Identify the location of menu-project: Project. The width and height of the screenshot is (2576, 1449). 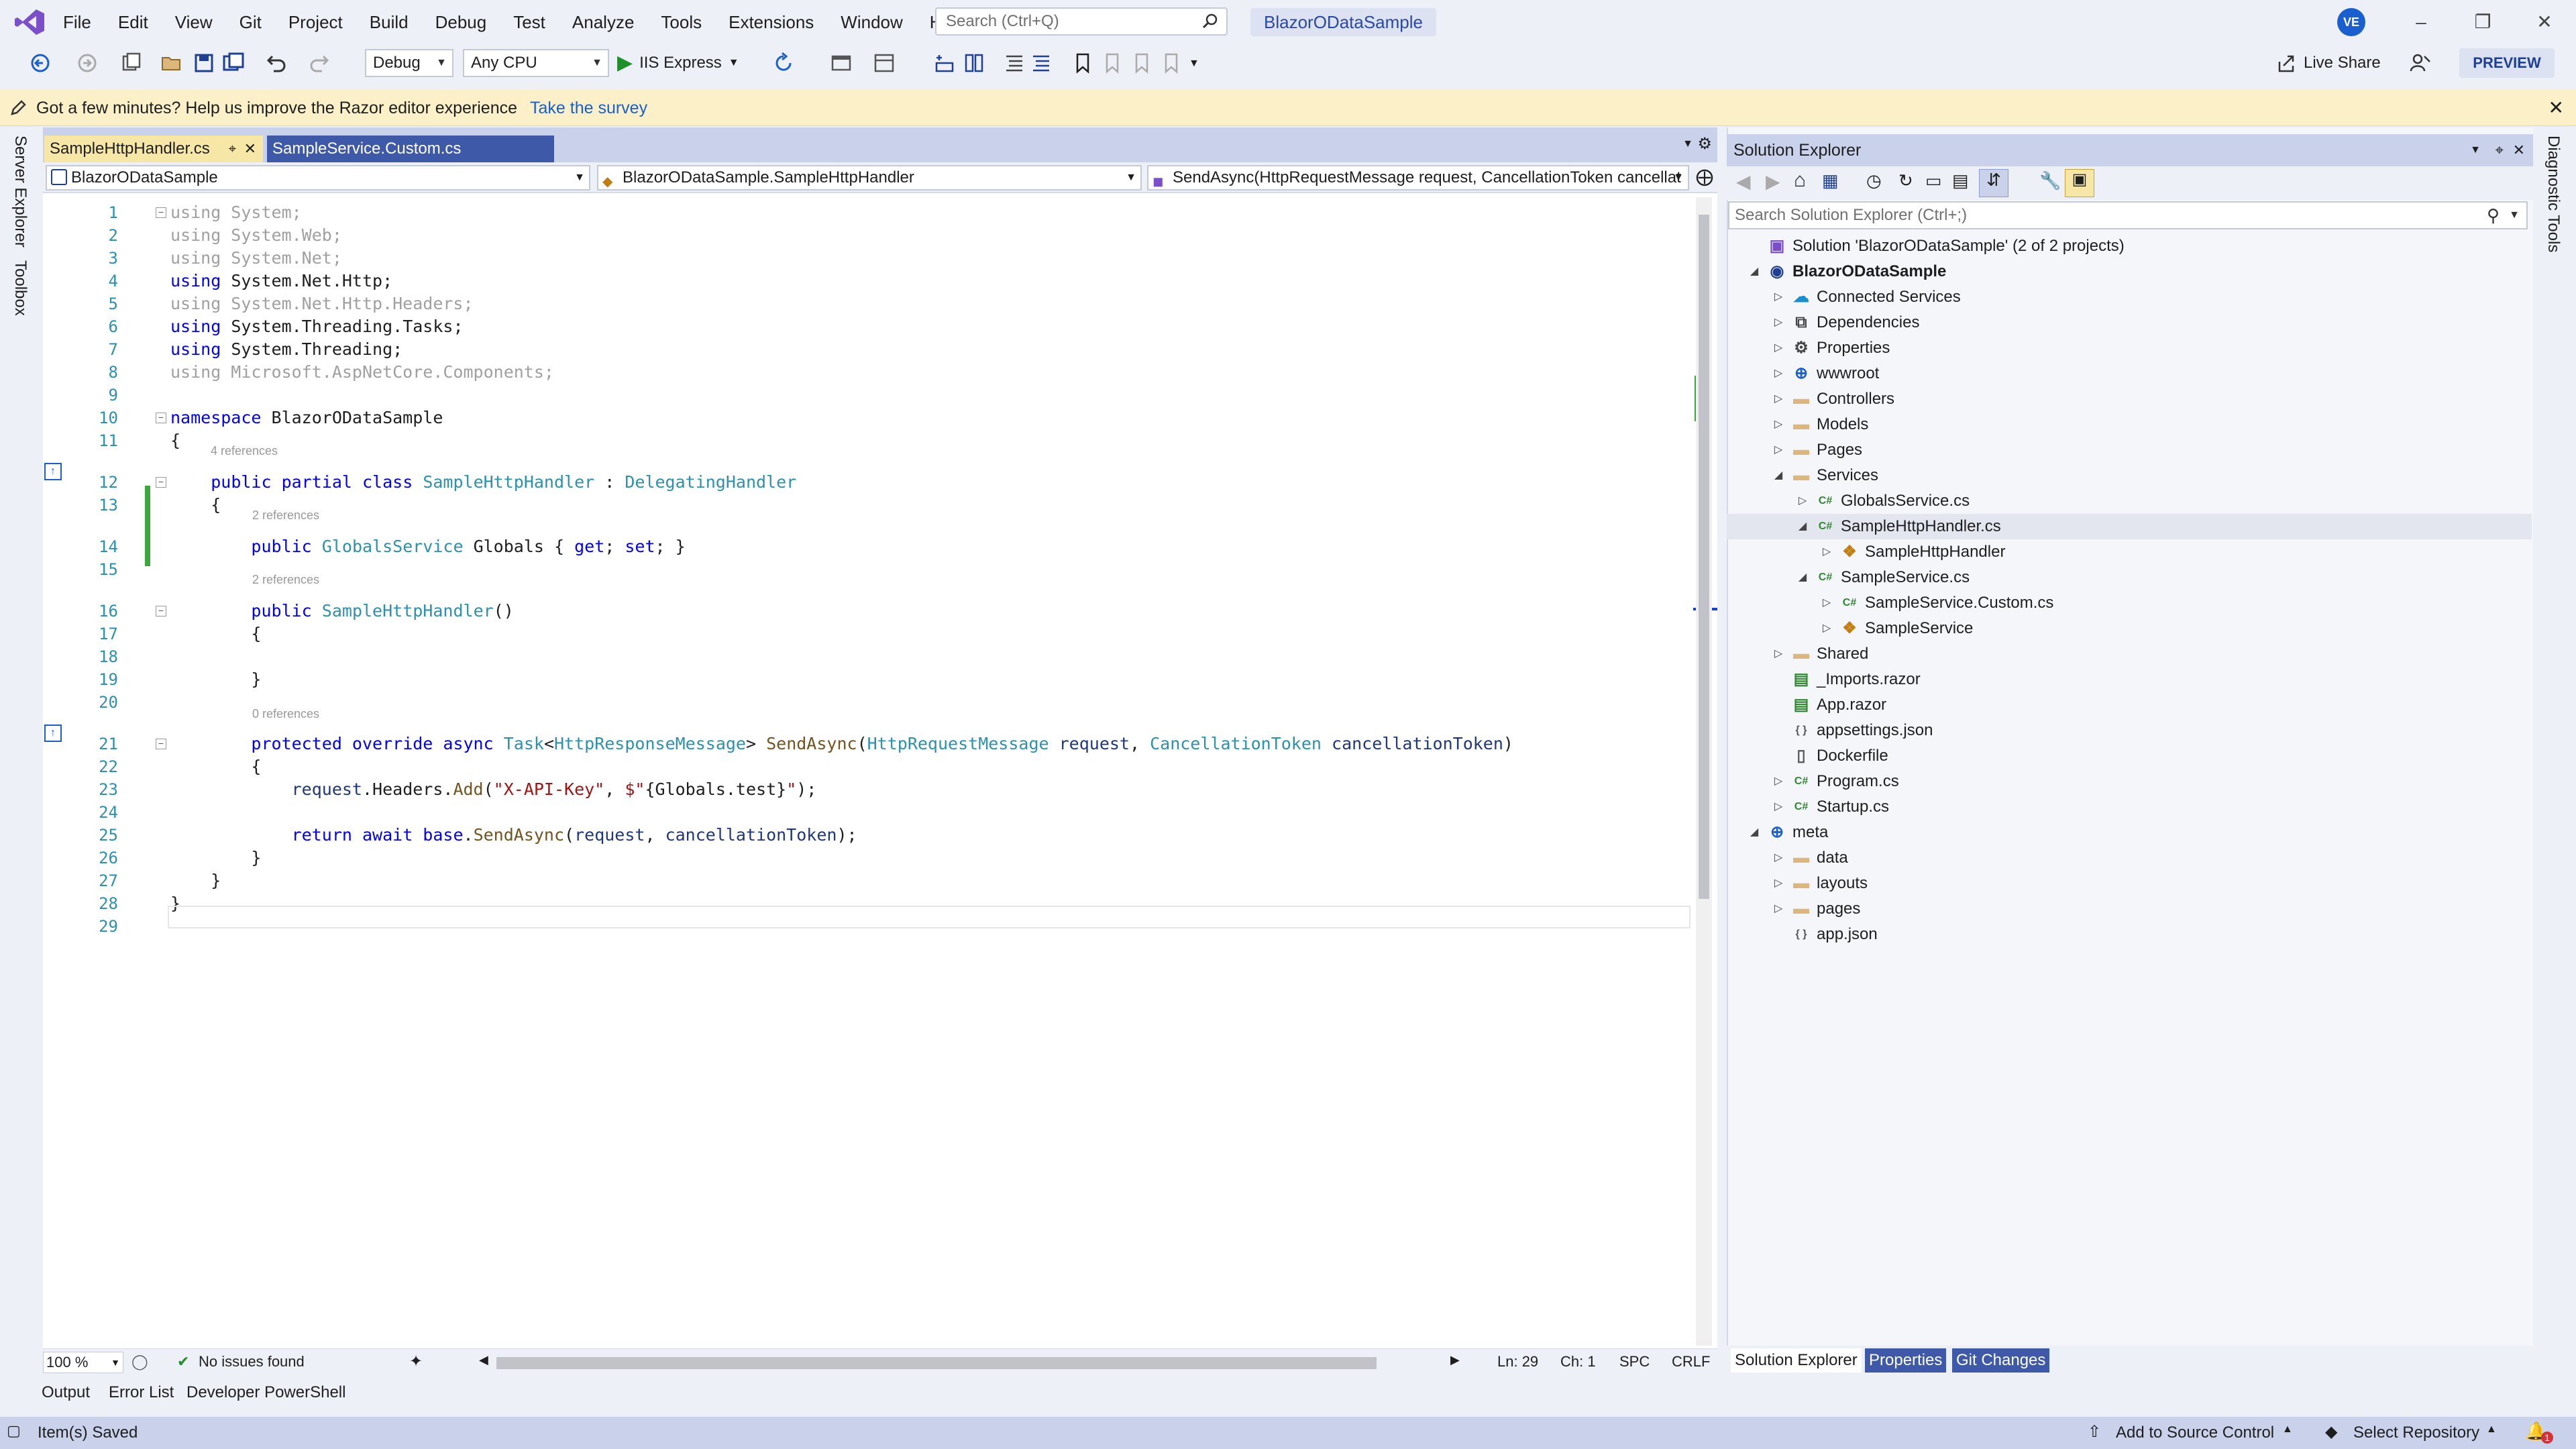
(315, 22).